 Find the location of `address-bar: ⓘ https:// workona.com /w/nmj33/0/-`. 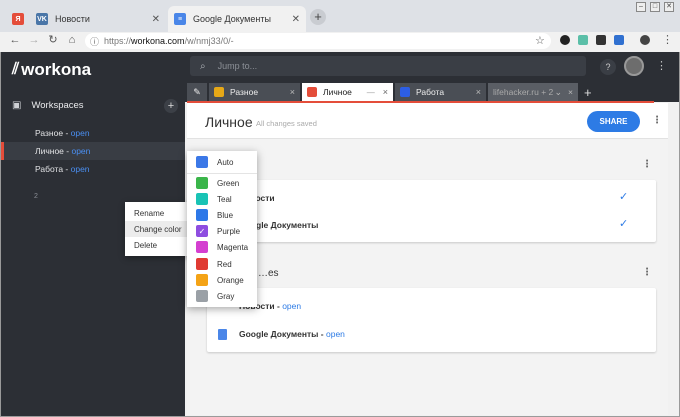

address-bar: ⓘ https:// workona.com /w/nmj33/0/- is located at coordinates (318, 41).